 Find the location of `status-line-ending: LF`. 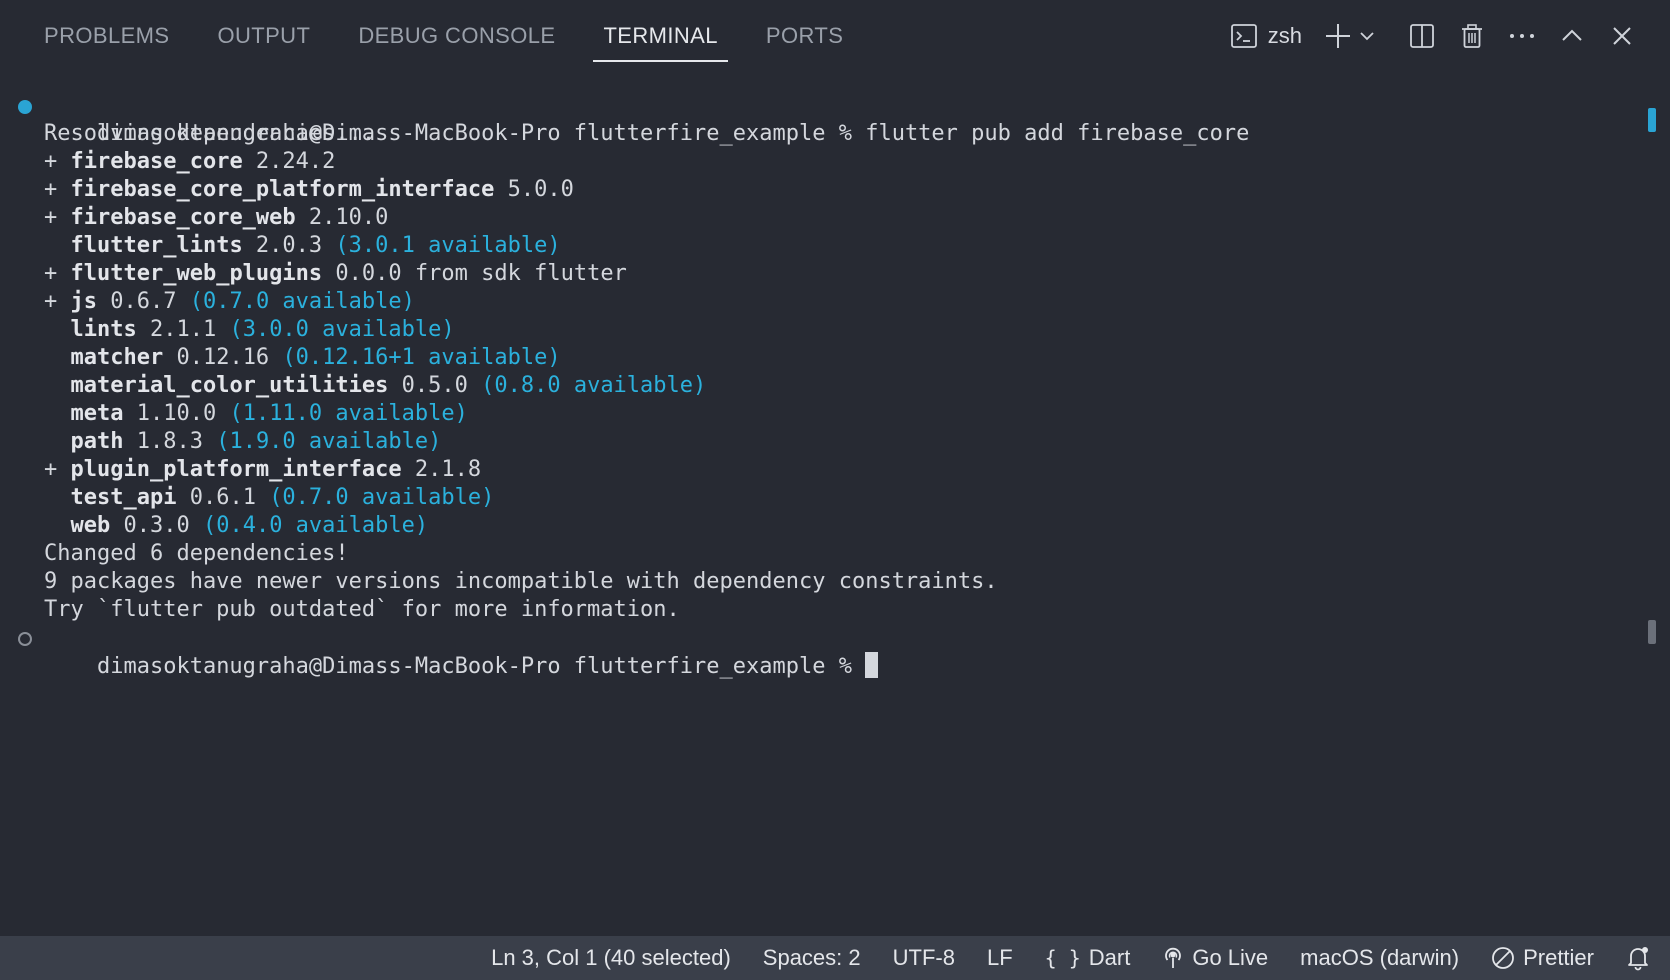

status-line-ending: LF is located at coordinates (1000, 958).